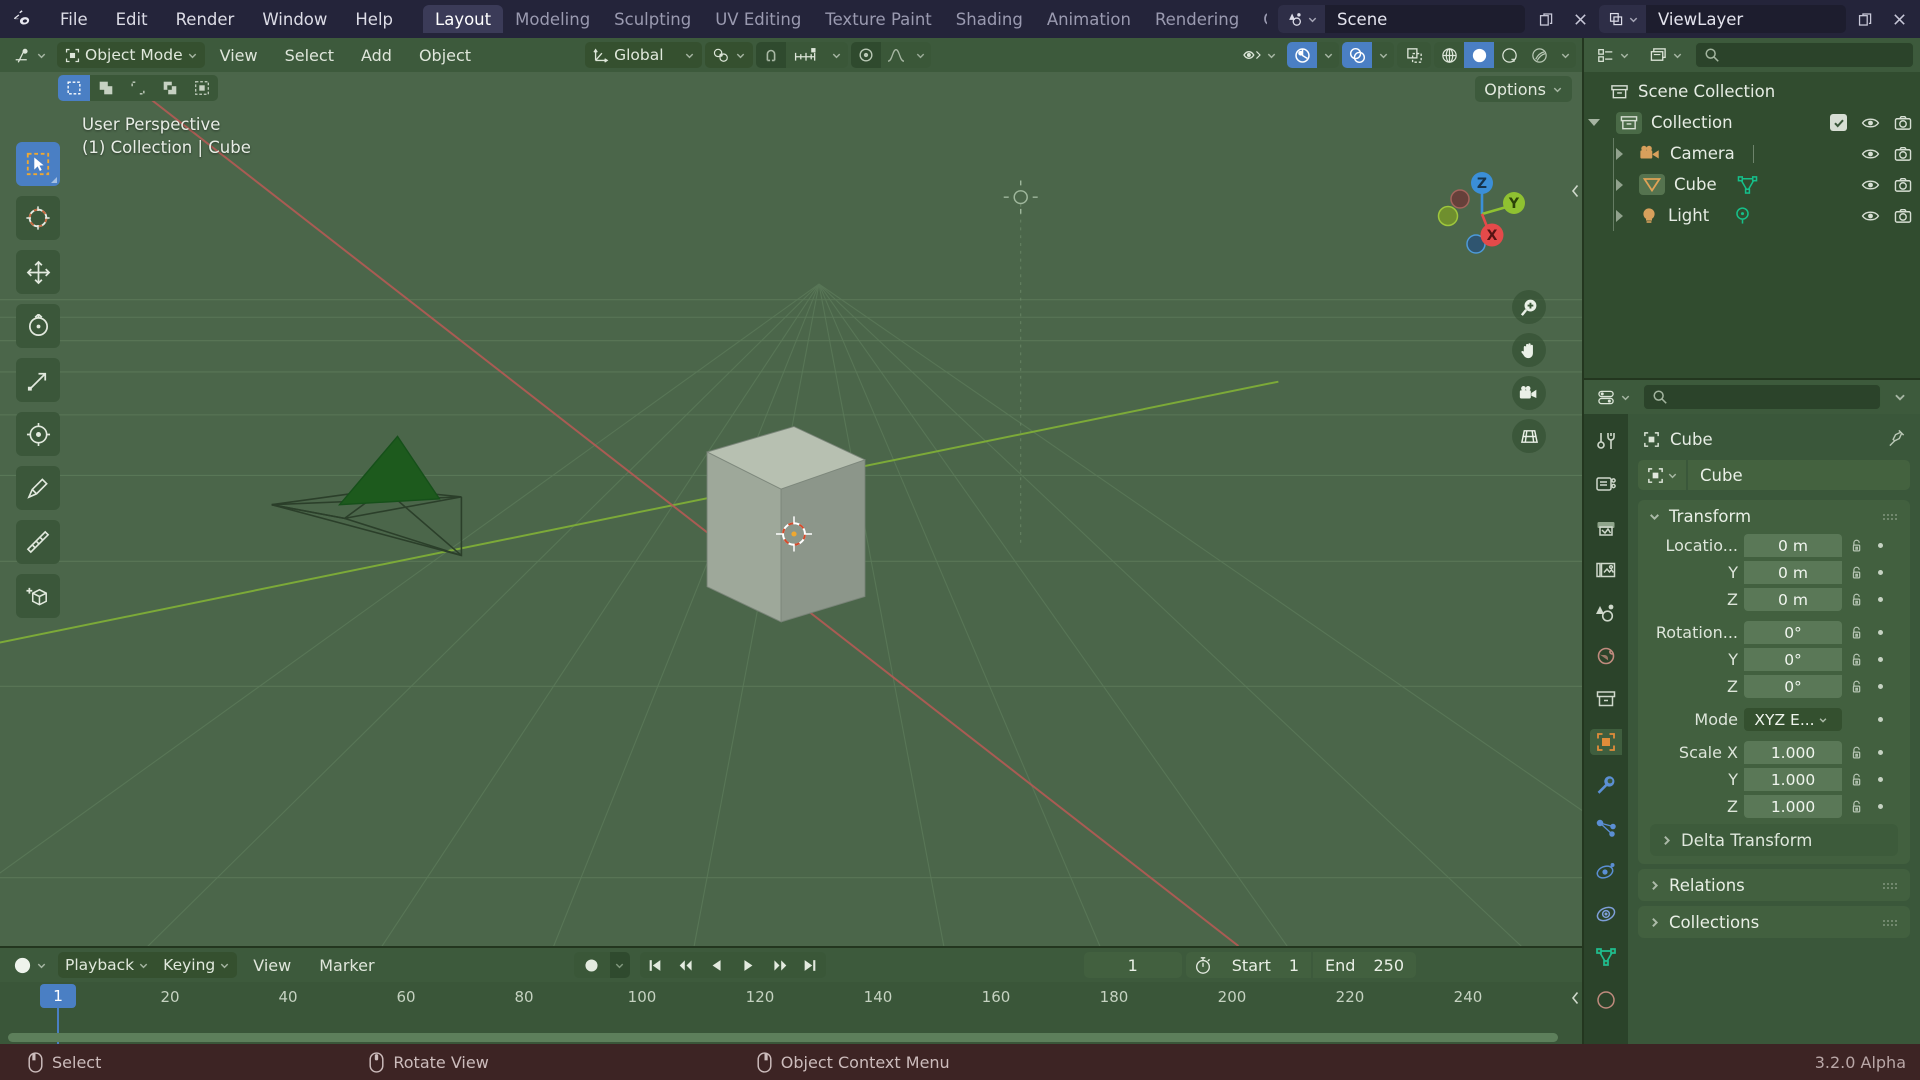  I want to click on select-intersect-icon, so click(202, 88).